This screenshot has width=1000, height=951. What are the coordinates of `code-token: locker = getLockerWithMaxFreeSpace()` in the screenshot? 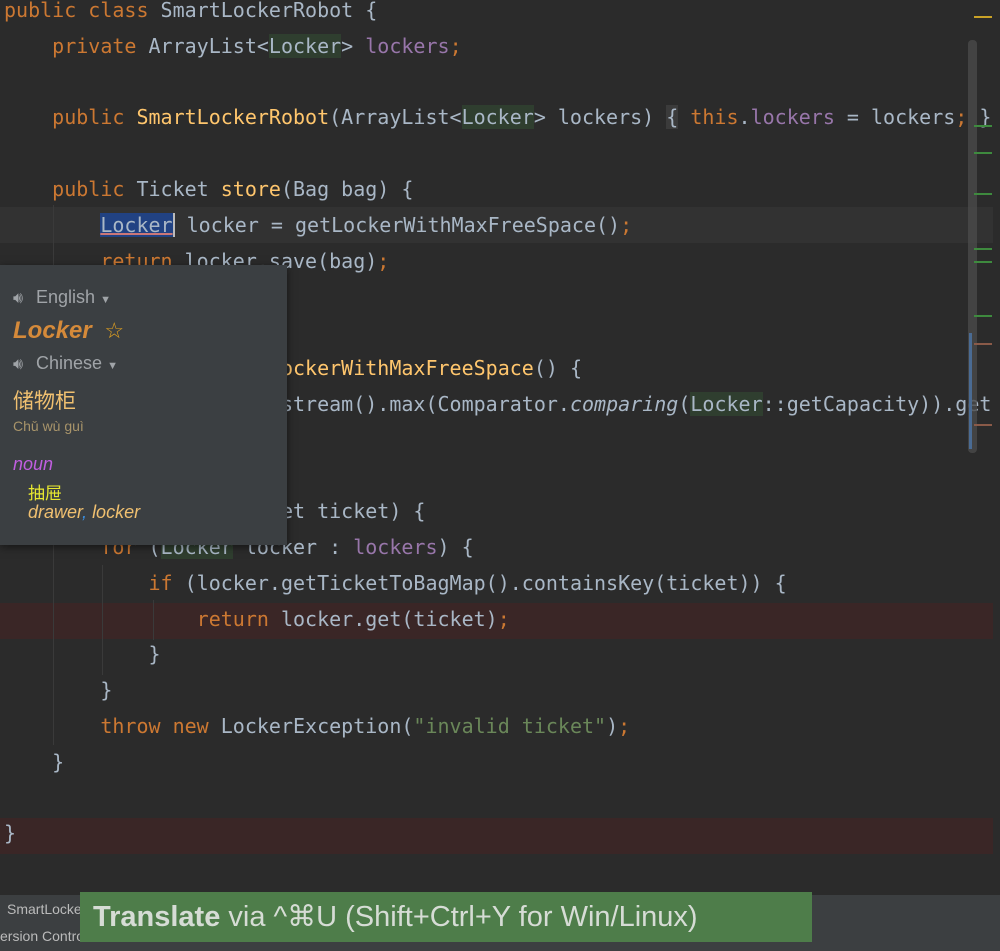 It's located at (397, 224).